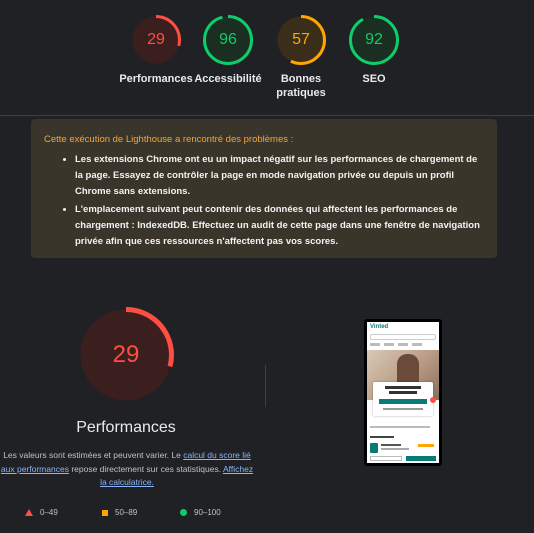 The height and width of the screenshot is (533, 534). I want to click on gauge-score: 57, so click(301, 39).